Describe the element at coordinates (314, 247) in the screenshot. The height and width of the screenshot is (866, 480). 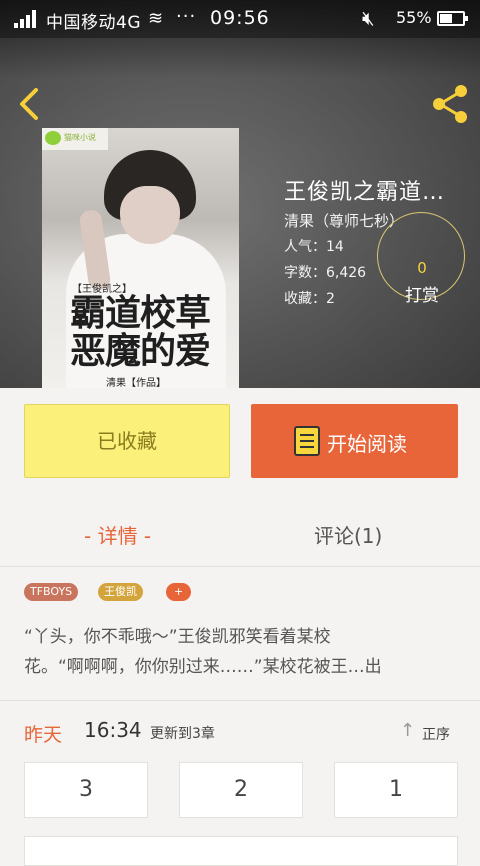
I see `book-popularity: 人气：14` at that location.